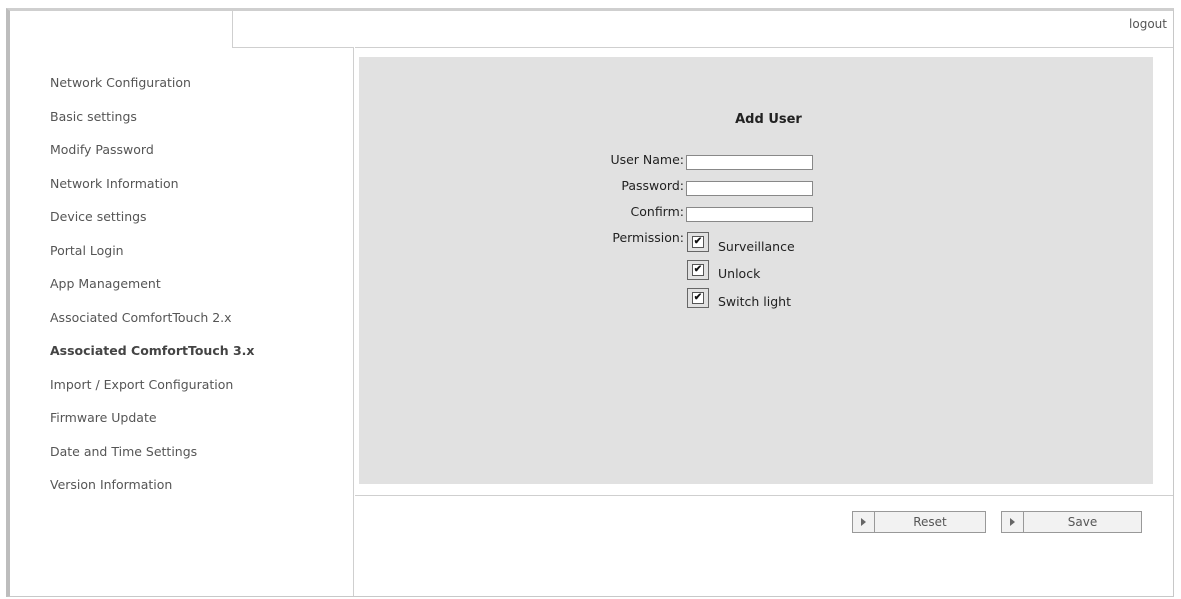 The image size is (1181, 599). Describe the element at coordinates (756, 246) in the screenshot. I see `surveillance-label: Surveillance` at that location.